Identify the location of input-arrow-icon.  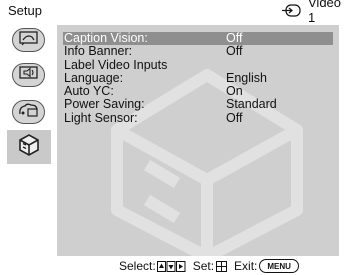
(292, 10).